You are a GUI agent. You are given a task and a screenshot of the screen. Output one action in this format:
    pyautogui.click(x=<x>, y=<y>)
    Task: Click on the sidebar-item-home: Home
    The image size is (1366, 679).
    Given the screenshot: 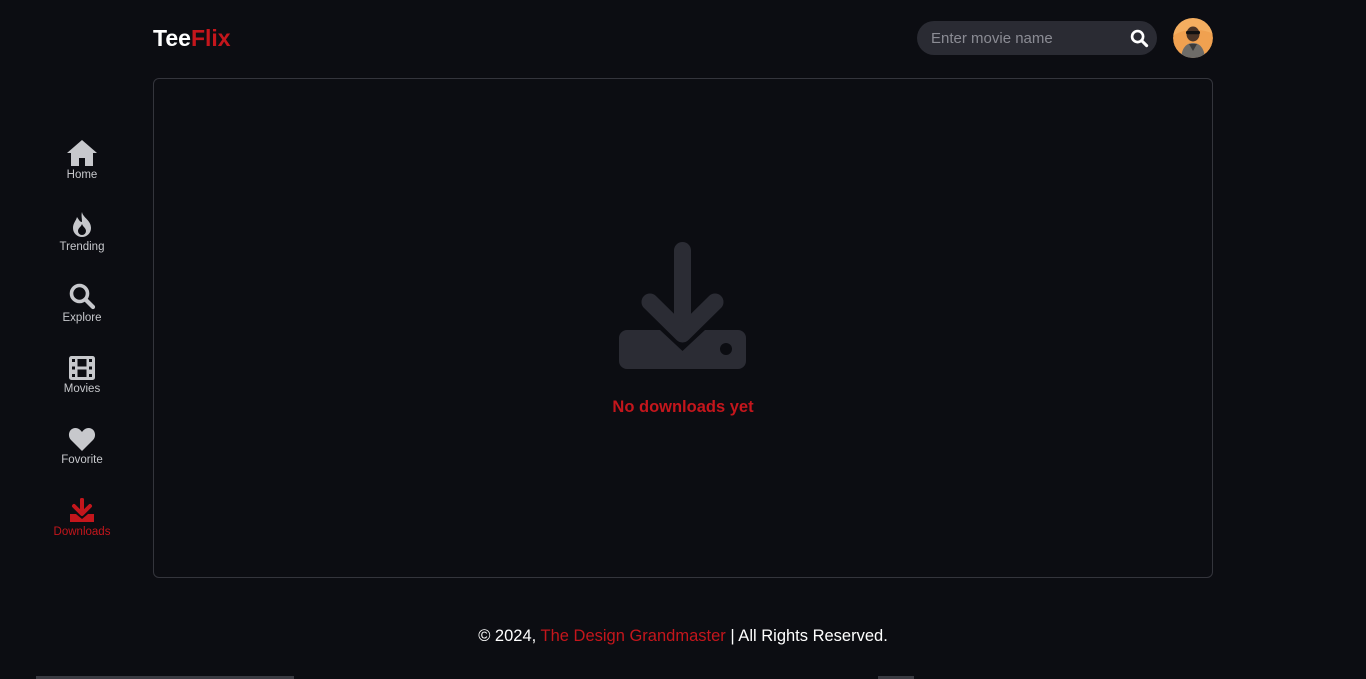 What is the action you would take?
    pyautogui.click(x=82, y=160)
    